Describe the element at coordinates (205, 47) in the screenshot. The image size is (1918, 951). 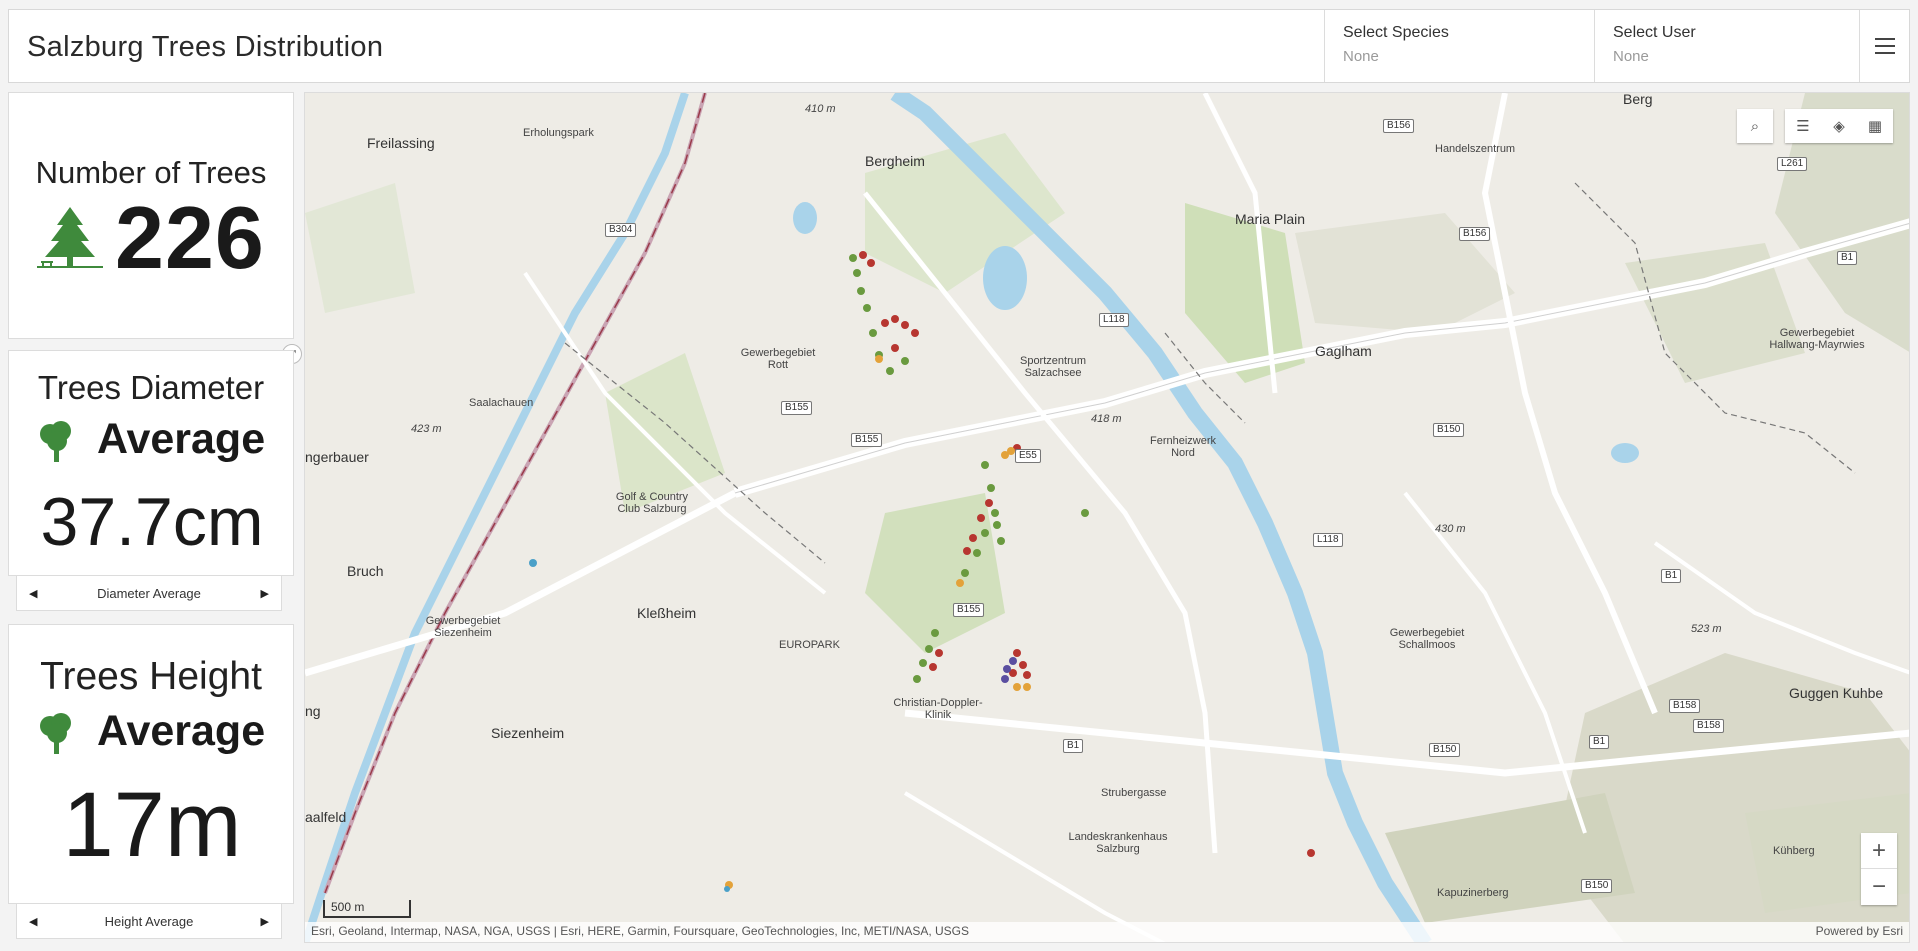
I see `page-title: Salzburg Trees Distribution` at that location.